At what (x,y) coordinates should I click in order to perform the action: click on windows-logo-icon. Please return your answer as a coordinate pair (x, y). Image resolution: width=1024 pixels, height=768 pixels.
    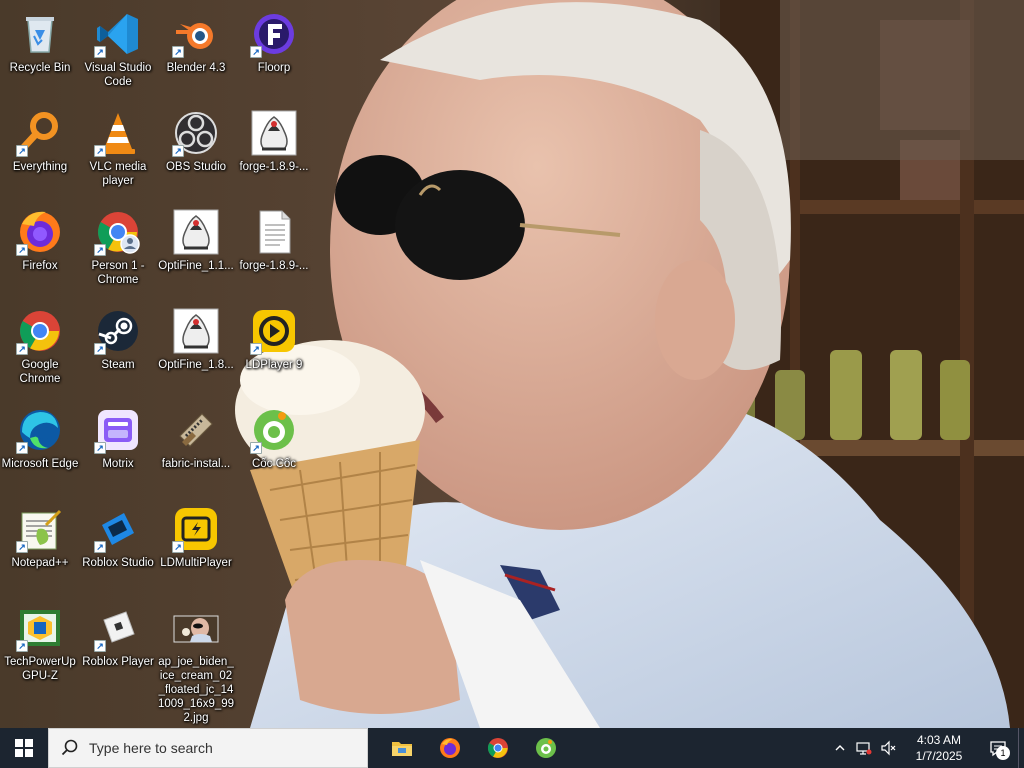
    Looking at the image, I should click on (24, 748).